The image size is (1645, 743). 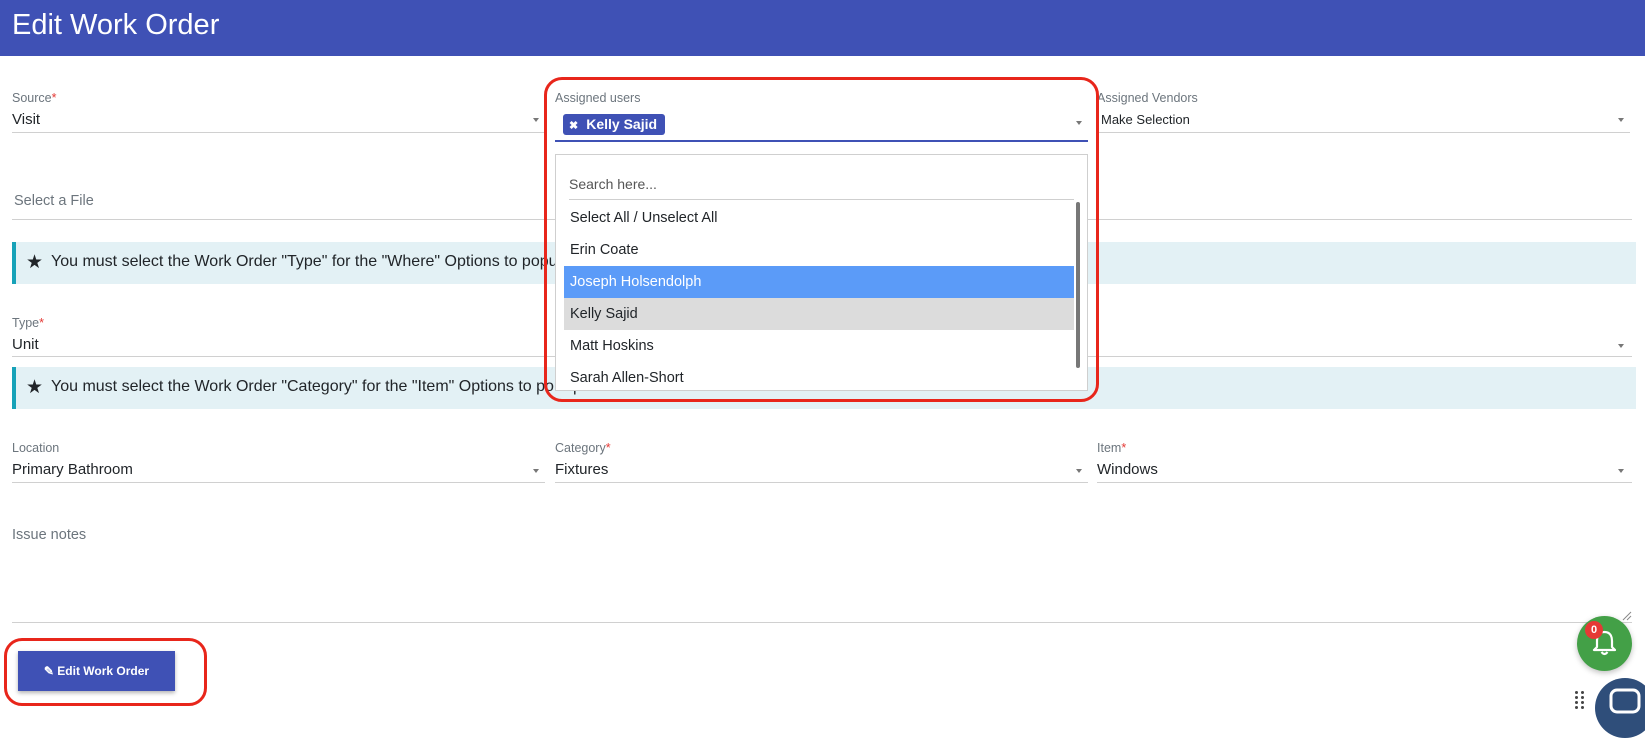 What do you see at coordinates (28, 323) in the screenshot?
I see `type-label: Type*` at bounding box center [28, 323].